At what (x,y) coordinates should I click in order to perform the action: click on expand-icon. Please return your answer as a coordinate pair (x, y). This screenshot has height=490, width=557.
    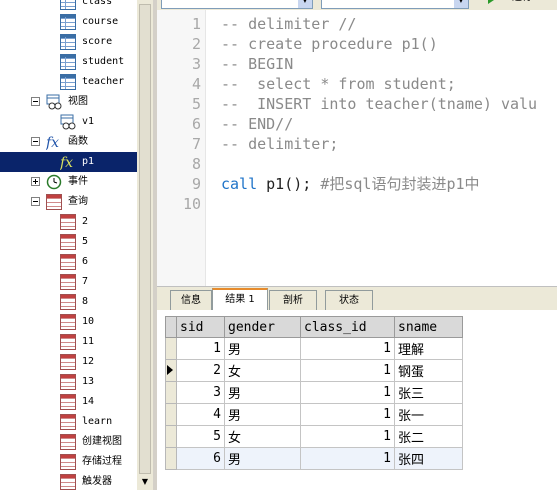
    Looking at the image, I should click on (35, 181).